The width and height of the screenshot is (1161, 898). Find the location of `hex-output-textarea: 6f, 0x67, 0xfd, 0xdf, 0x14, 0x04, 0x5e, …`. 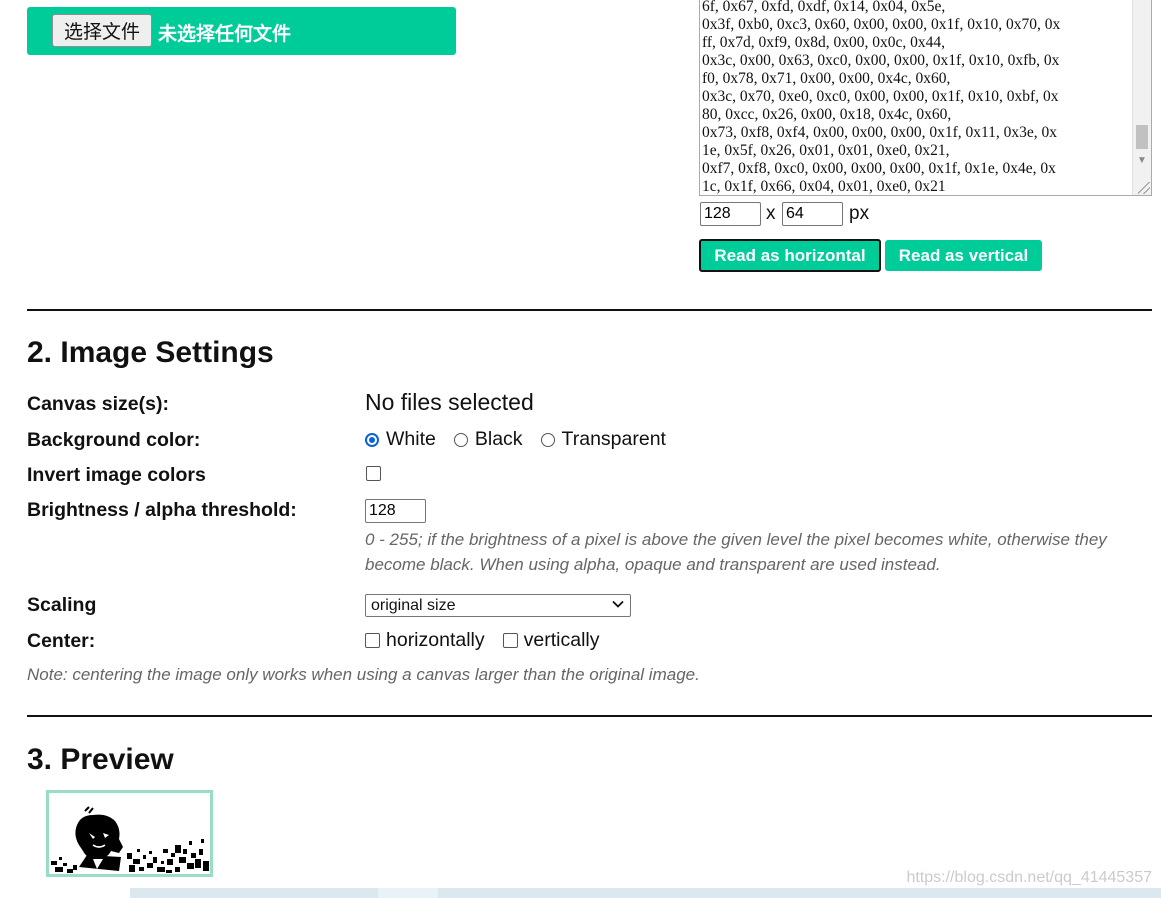

hex-output-textarea: 6f, 0x67, 0xfd, 0xdf, 0x14, 0x04, 0x5e, … is located at coordinates (925, 98).